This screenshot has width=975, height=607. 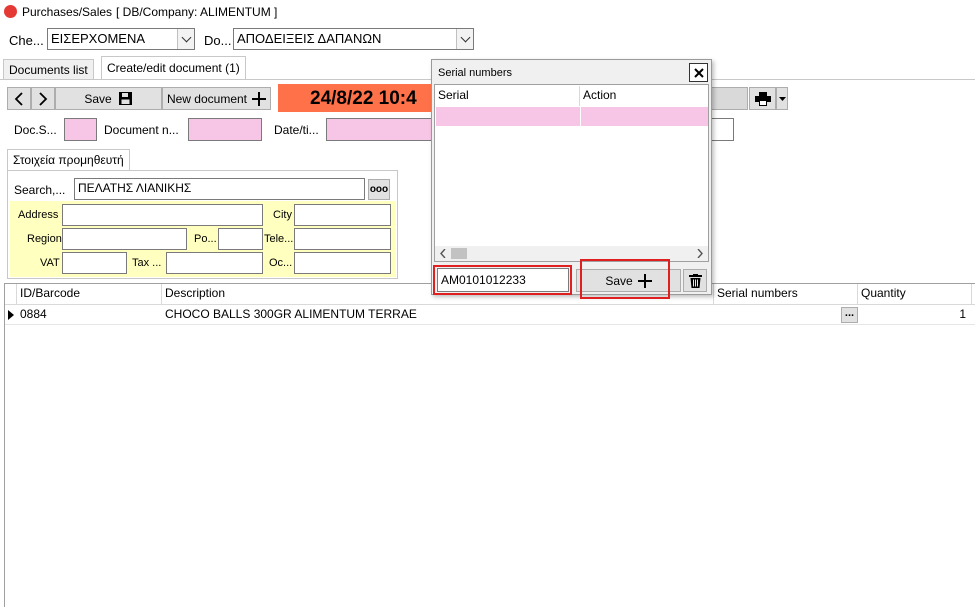 I want to click on row-description-cell: CHOCO BALLS 300GR ALIMENTUM TERRAE, so click(x=438, y=314).